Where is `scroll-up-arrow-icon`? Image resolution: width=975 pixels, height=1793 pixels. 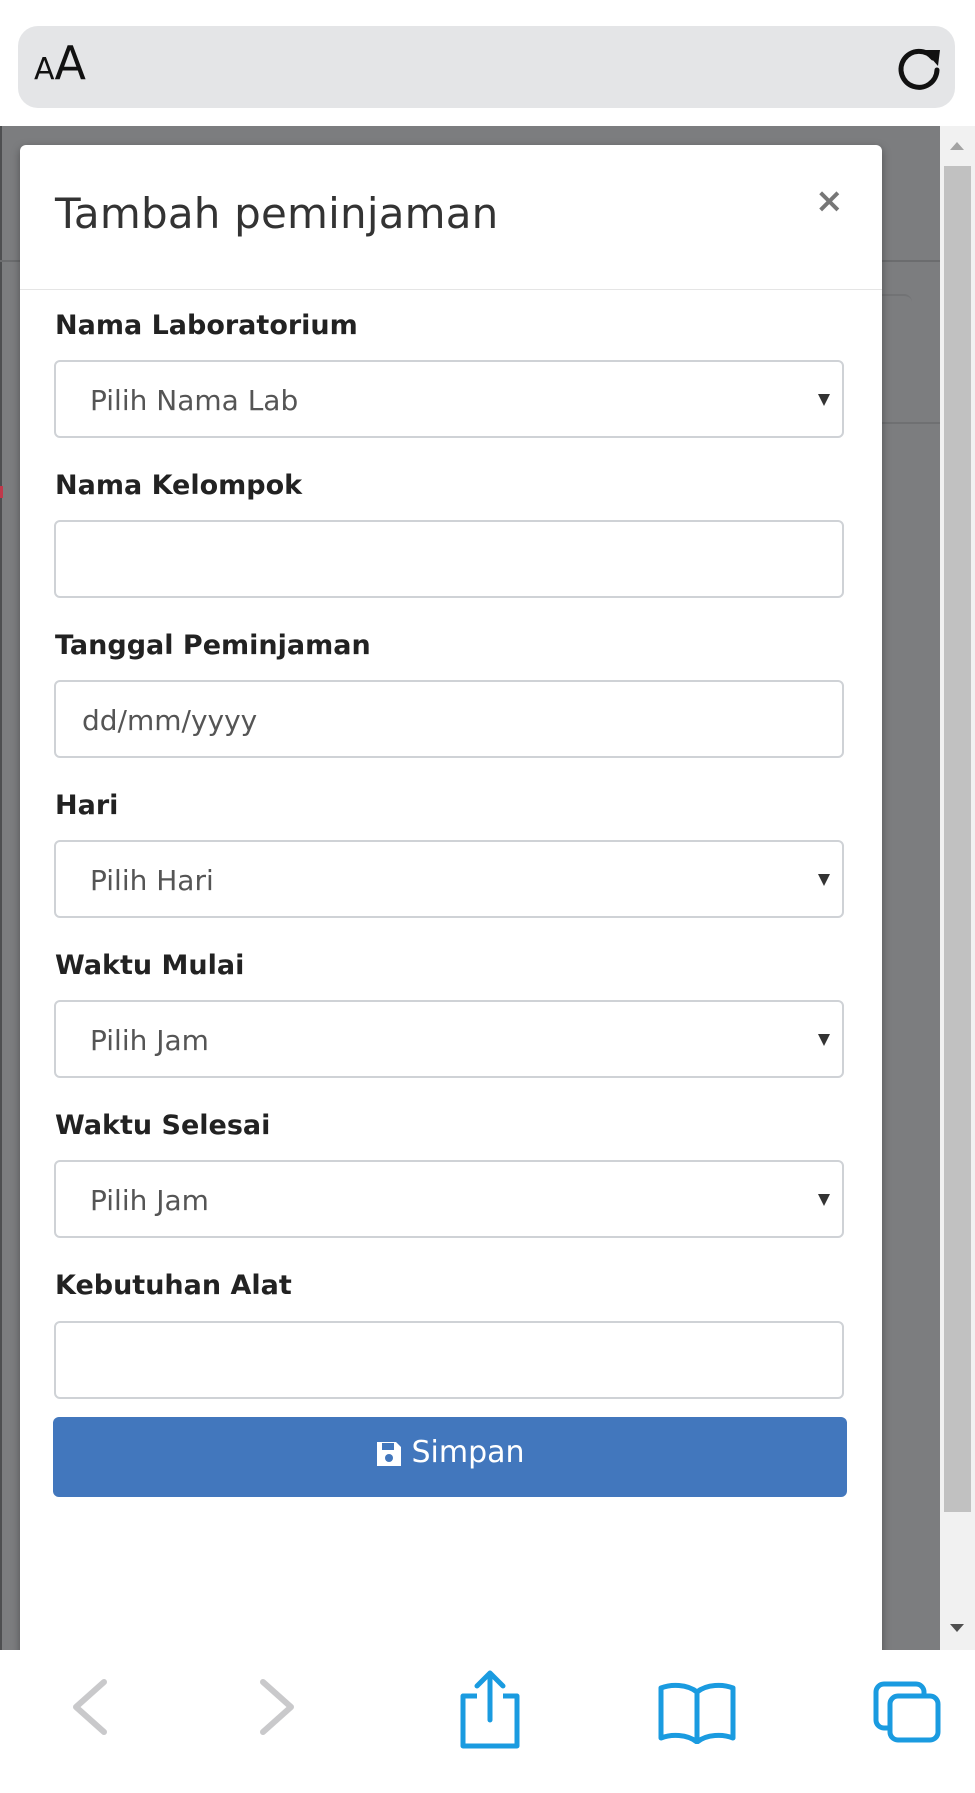 scroll-up-arrow-icon is located at coordinates (957, 146).